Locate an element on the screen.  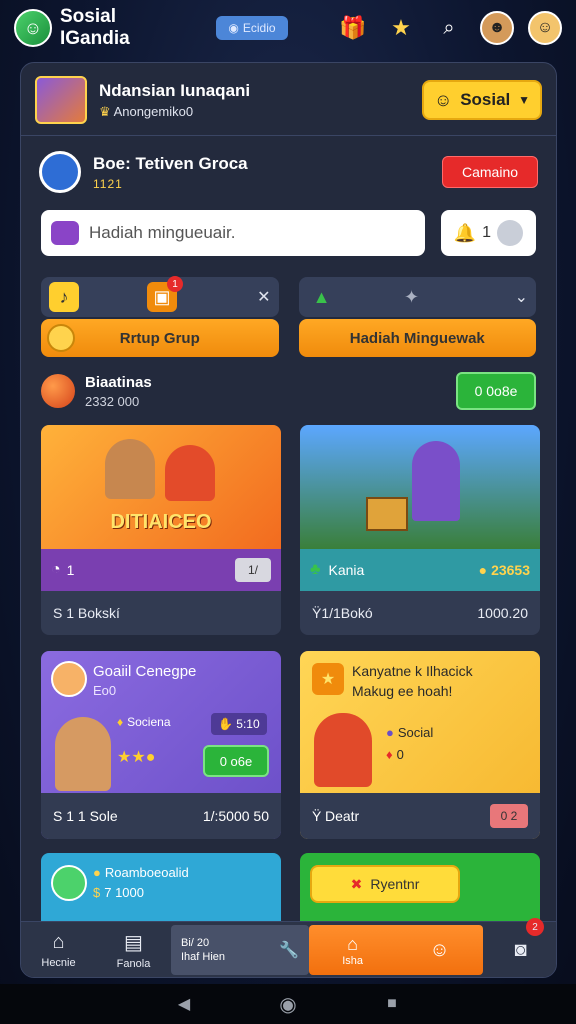
nav-middle: Bi/ 20 Ihaf Hien 🔧 is located at coordinates (240, 950).